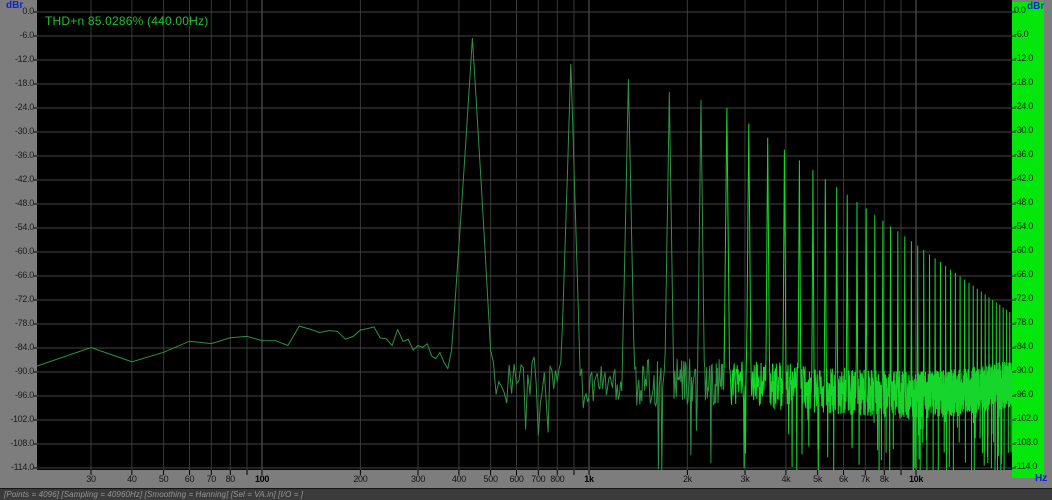  What do you see at coordinates (1024, 298) in the screenshot?
I see `meter-scale-label: -72.0` at bounding box center [1024, 298].